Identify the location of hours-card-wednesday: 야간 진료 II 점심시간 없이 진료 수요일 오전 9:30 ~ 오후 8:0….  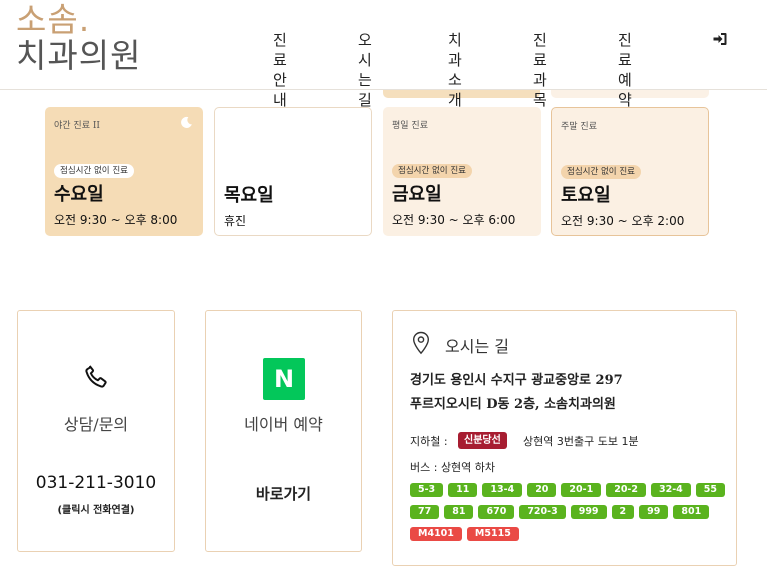
(124, 171).